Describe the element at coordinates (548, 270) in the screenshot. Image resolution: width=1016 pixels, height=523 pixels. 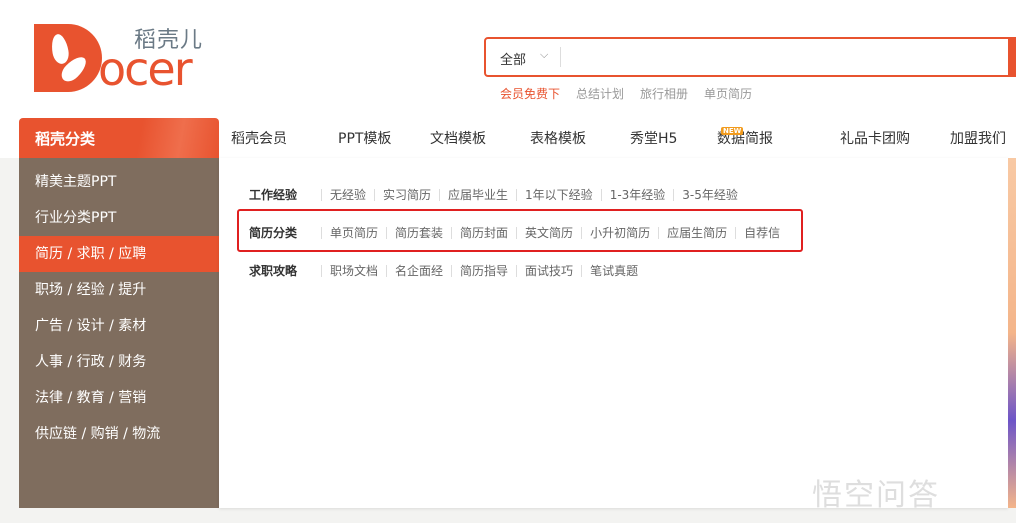
I see `row-link: 面试技巧` at that location.